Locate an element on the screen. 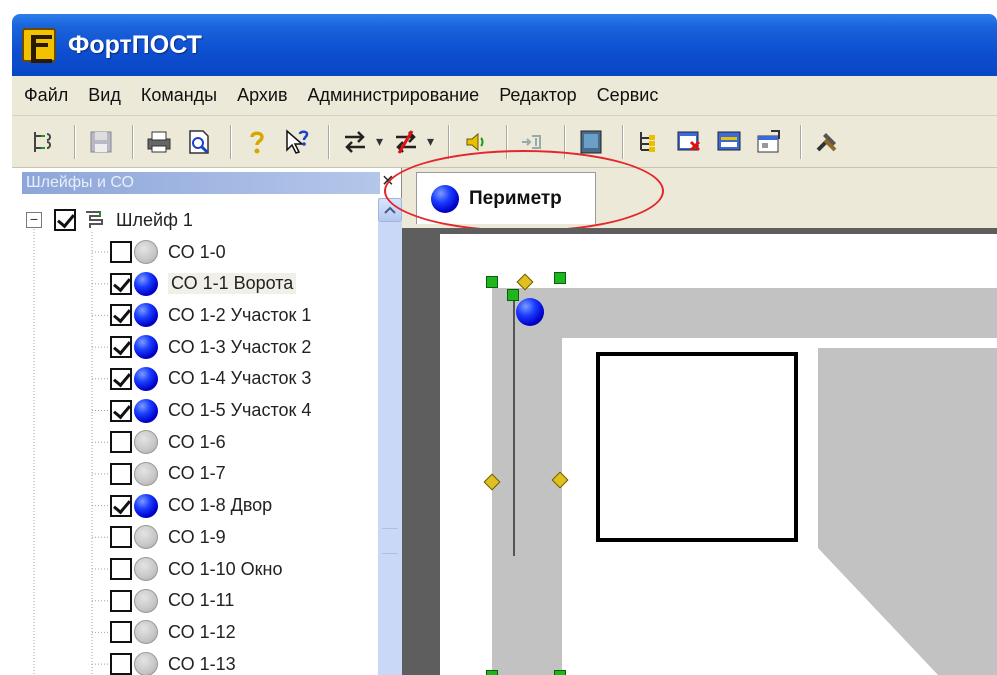 This screenshot has width=997, height=675. panel-title: Шлейфы и СО is located at coordinates (201, 183).